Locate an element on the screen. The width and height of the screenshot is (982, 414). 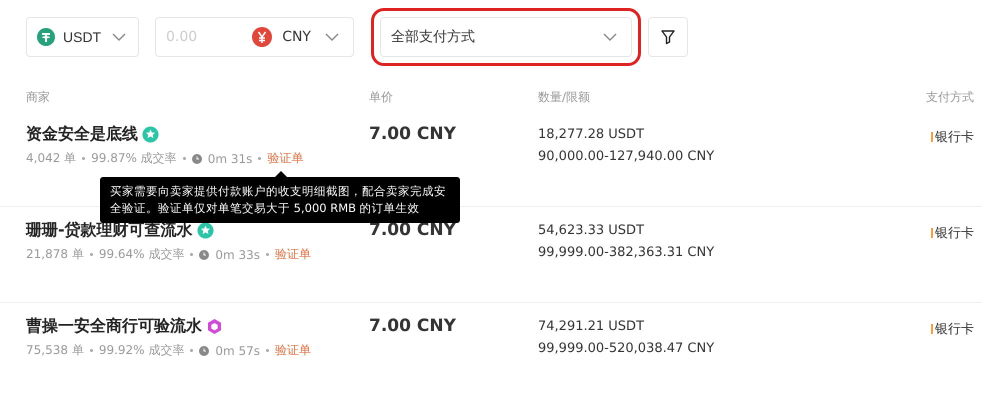
release-time: 0m 31s is located at coordinates (230, 159).